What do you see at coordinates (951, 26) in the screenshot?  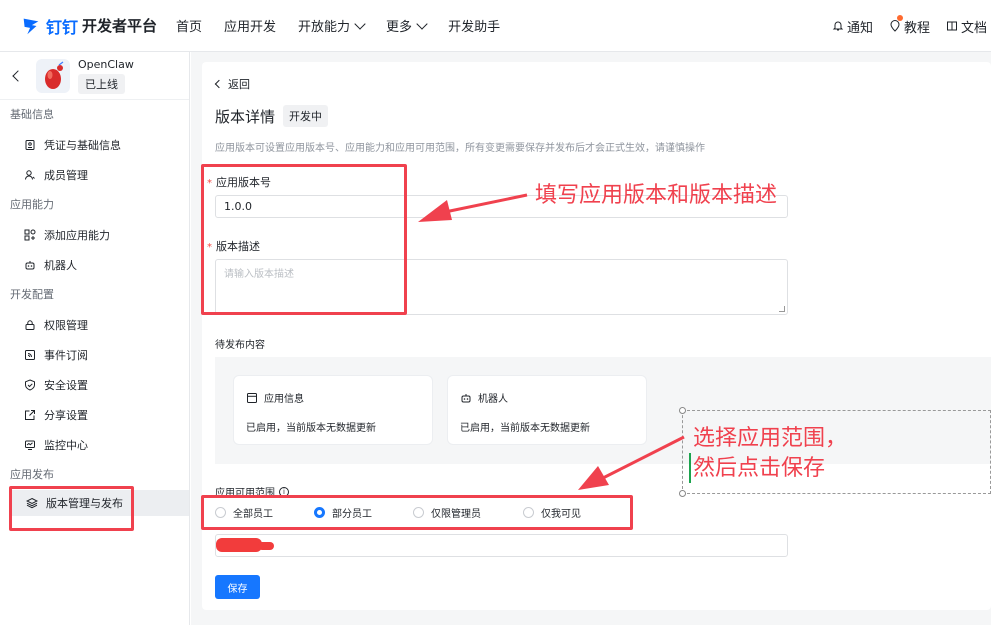 I see `book-icon` at bounding box center [951, 26].